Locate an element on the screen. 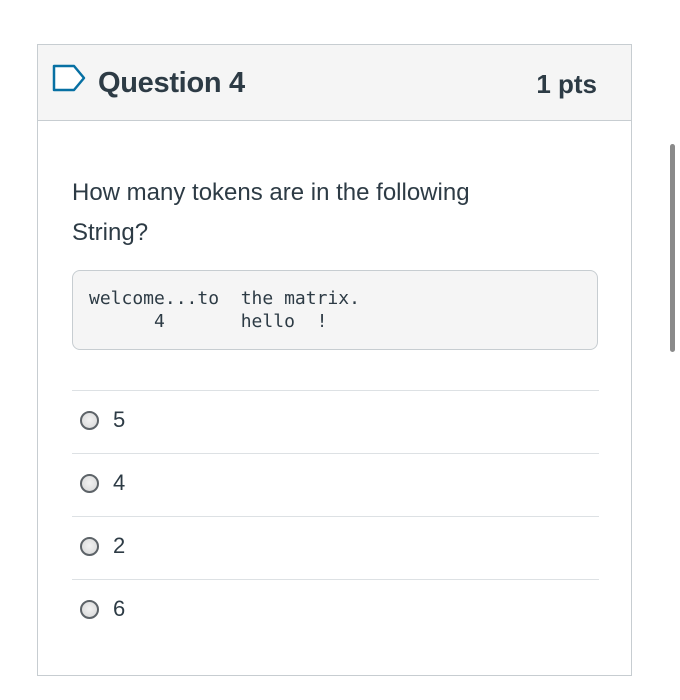  answer-option: 2 is located at coordinates (335, 547).